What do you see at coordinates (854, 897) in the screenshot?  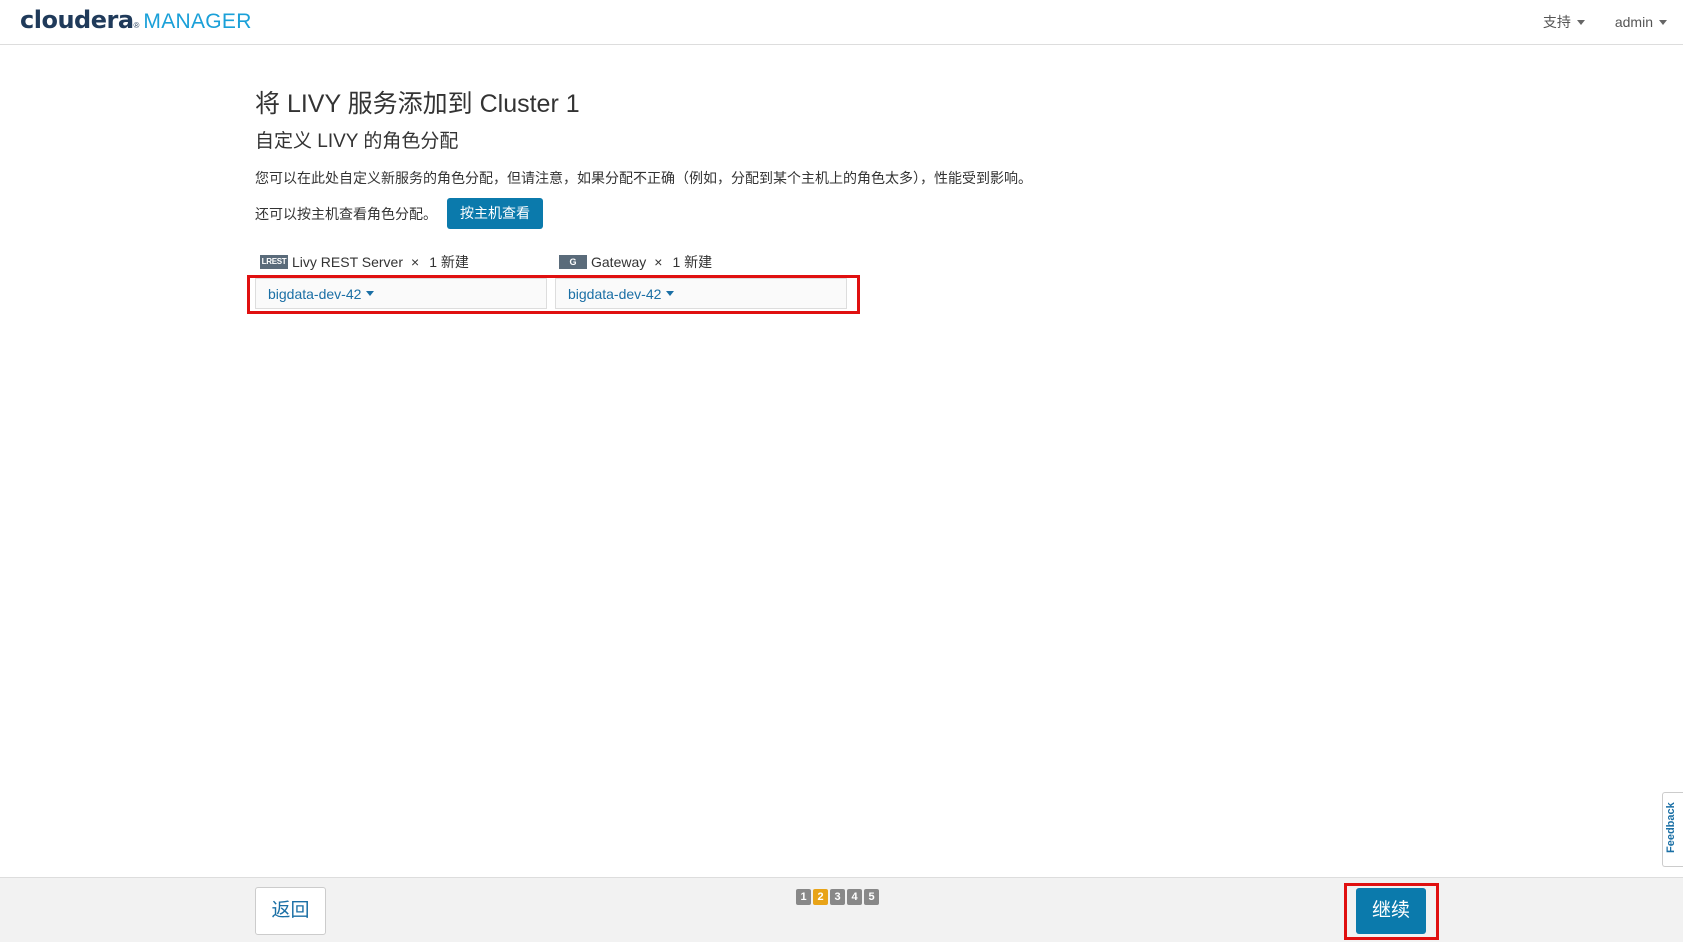 I see `step-4: 4` at bounding box center [854, 897].